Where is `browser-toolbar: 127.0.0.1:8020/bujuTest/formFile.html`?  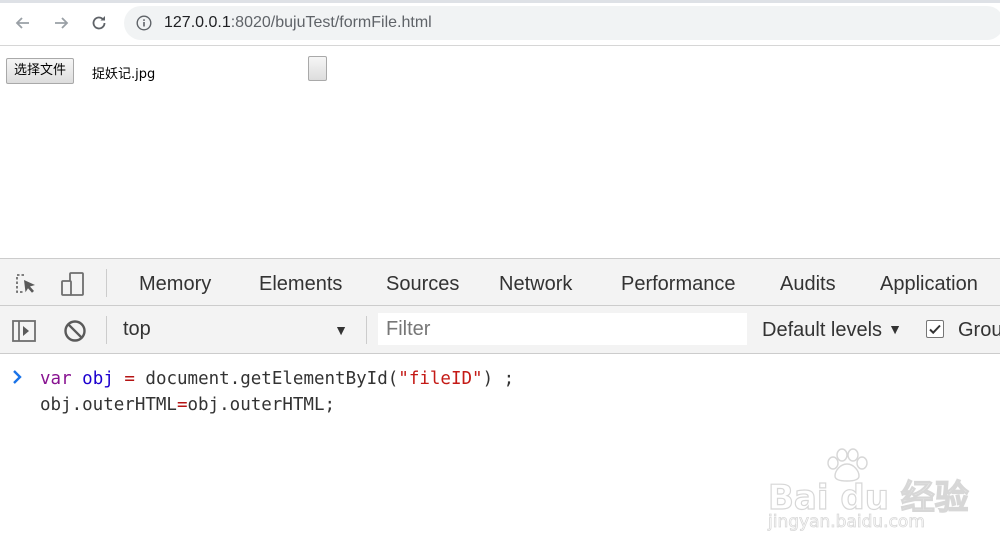
browser-toolbar: 127.0.0.1:8020/bujuTest/formFile.html is located at coordinates (500, 23).